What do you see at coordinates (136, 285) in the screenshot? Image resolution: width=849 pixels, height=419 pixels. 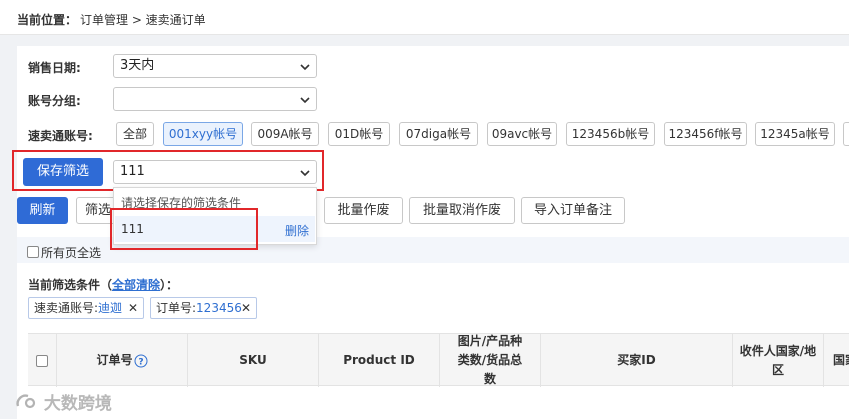 I see `clear-all-link: 全部清除` at bounding box center [136, 285].